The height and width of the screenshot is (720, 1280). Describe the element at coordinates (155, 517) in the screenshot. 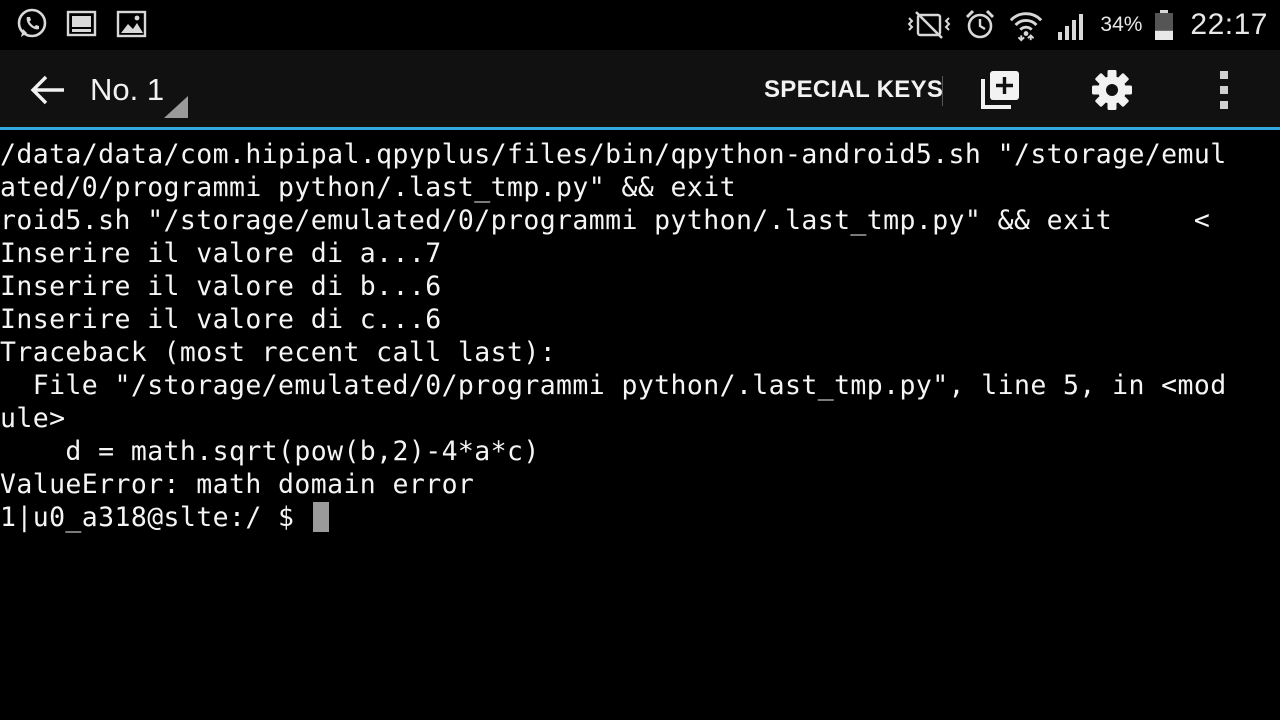

I see `shell-prompt: 1|u0_a318@slte:/ $` at that location.